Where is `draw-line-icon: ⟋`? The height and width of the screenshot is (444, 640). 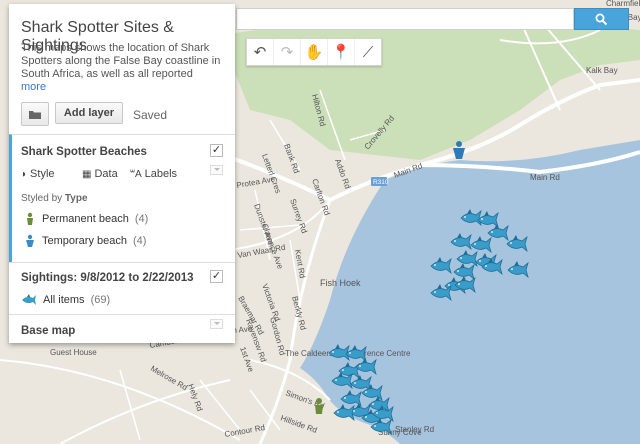
draw-line-icon: ⟋ is located at coordinates (368, 52).